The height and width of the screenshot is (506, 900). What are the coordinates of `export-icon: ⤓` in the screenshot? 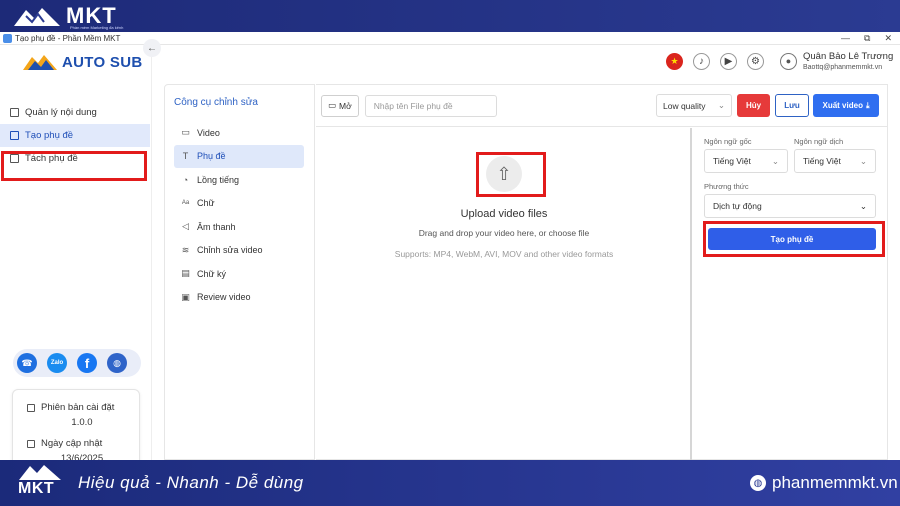 It's located at (867, 105).